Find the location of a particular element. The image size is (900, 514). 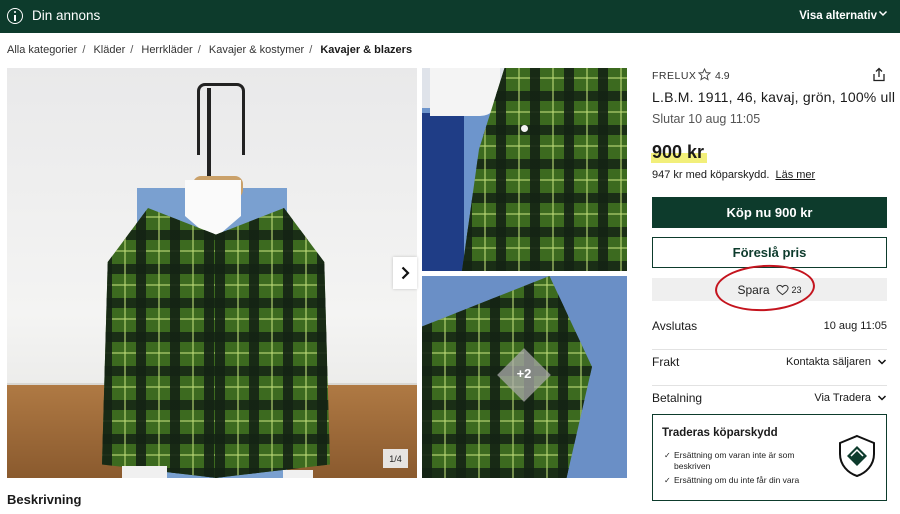

share-icon is located at coordinates (879, 74).